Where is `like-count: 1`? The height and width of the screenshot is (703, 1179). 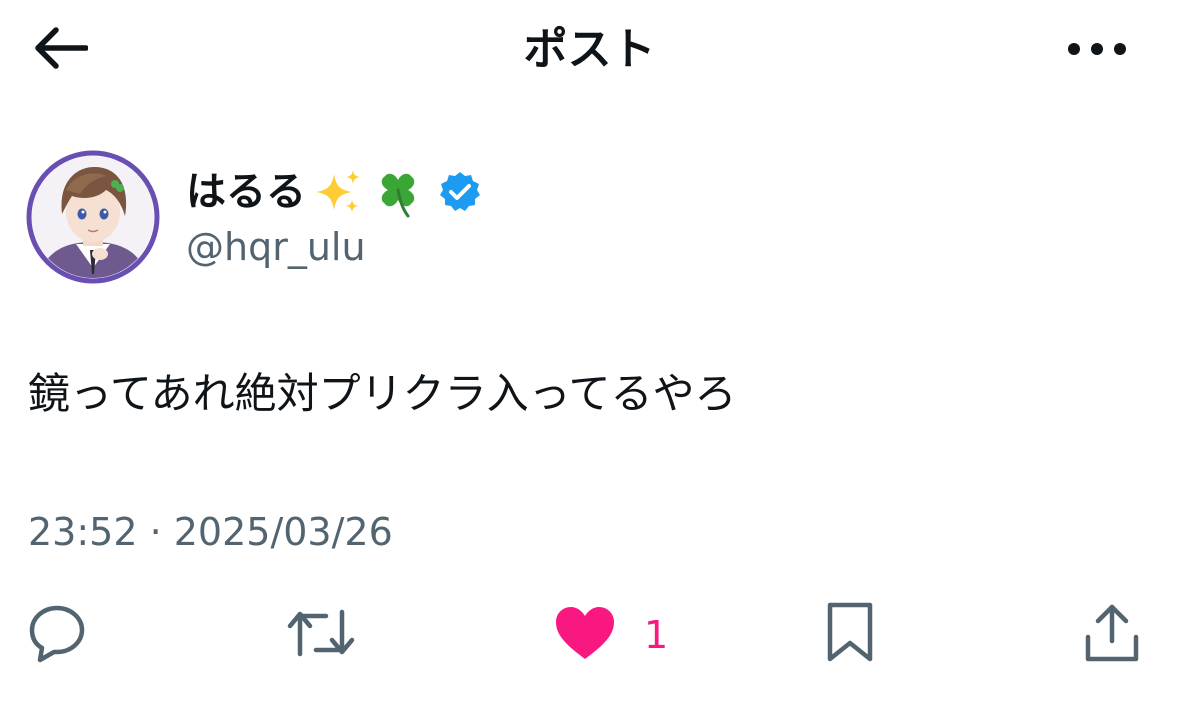
like-count: 1 is located at coordinates (656, 635).